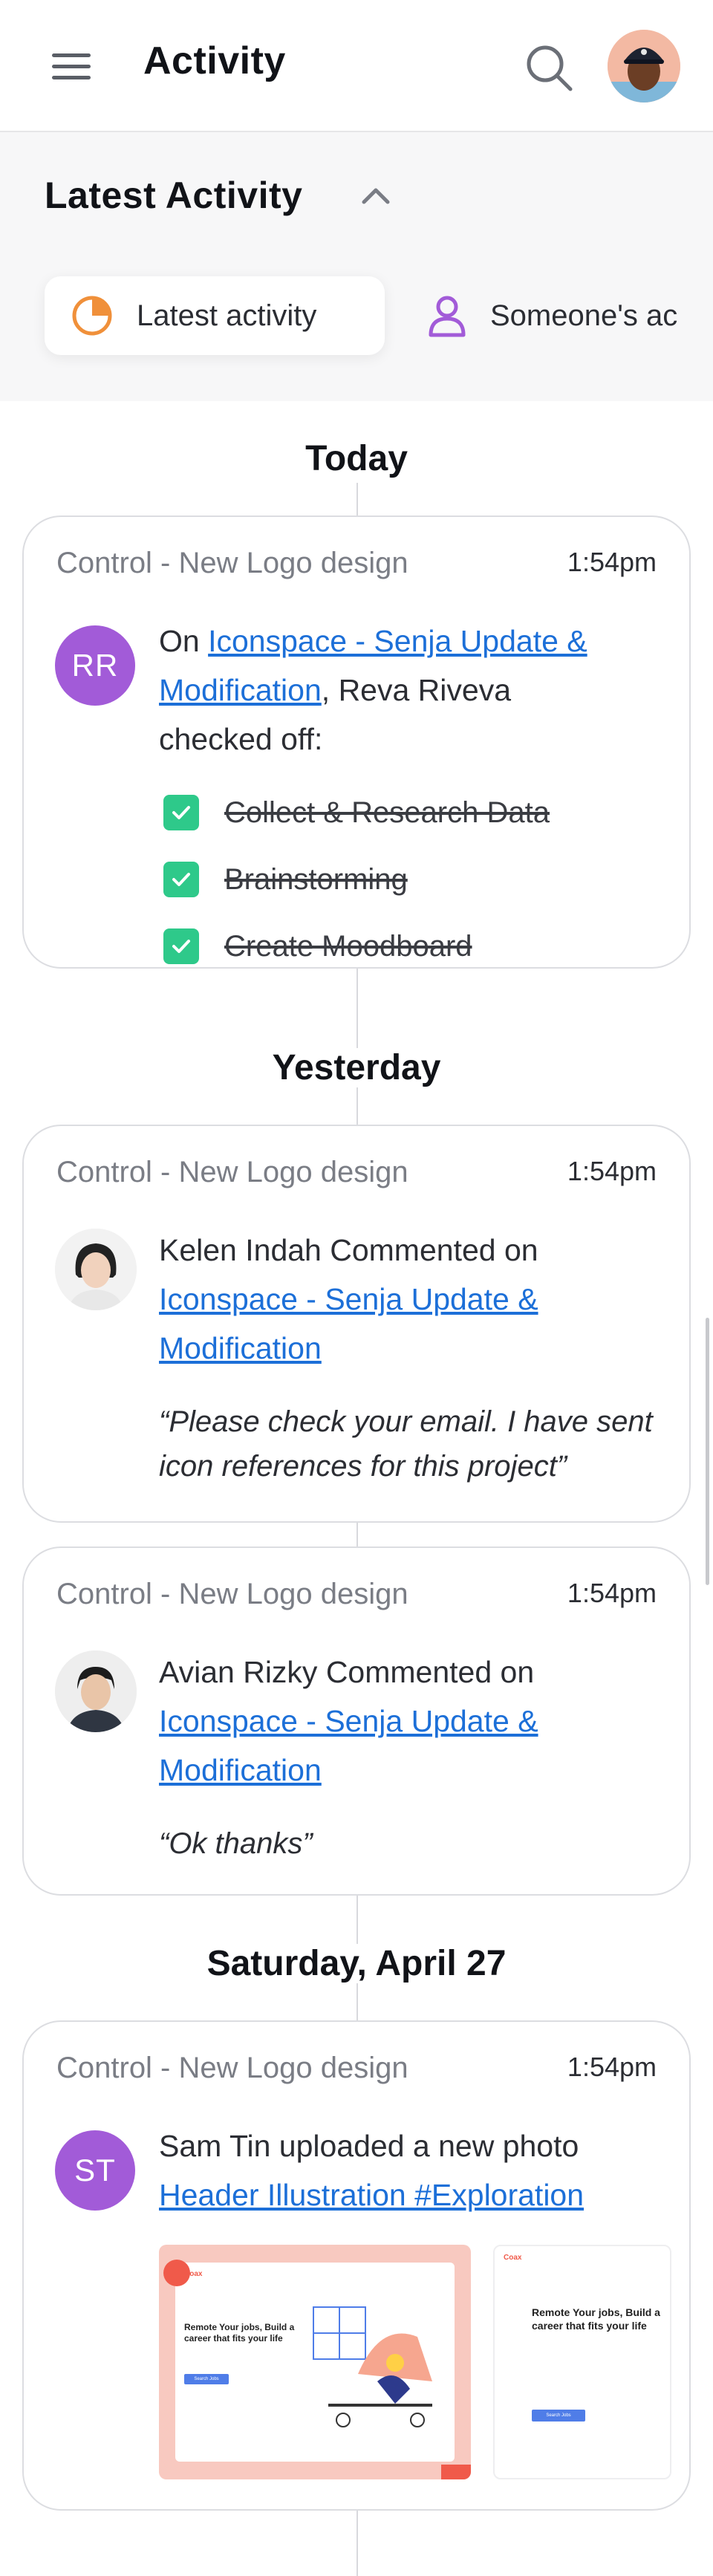 The image size is (713, 2576). I want to click on checklist-label: Brainstorming, so click(316, 879).